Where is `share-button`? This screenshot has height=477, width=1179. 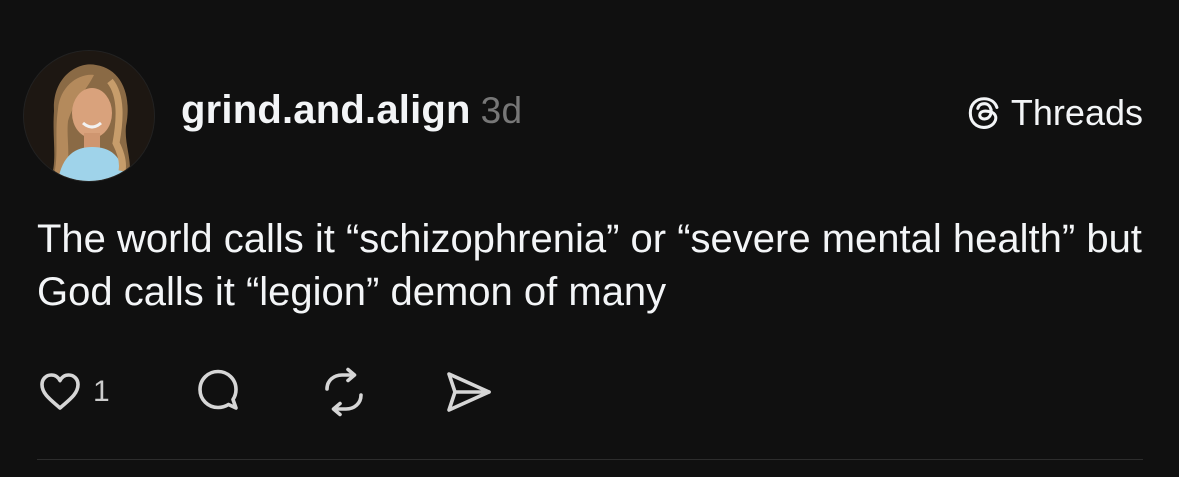
share-button is located at coordinates (469, 392).